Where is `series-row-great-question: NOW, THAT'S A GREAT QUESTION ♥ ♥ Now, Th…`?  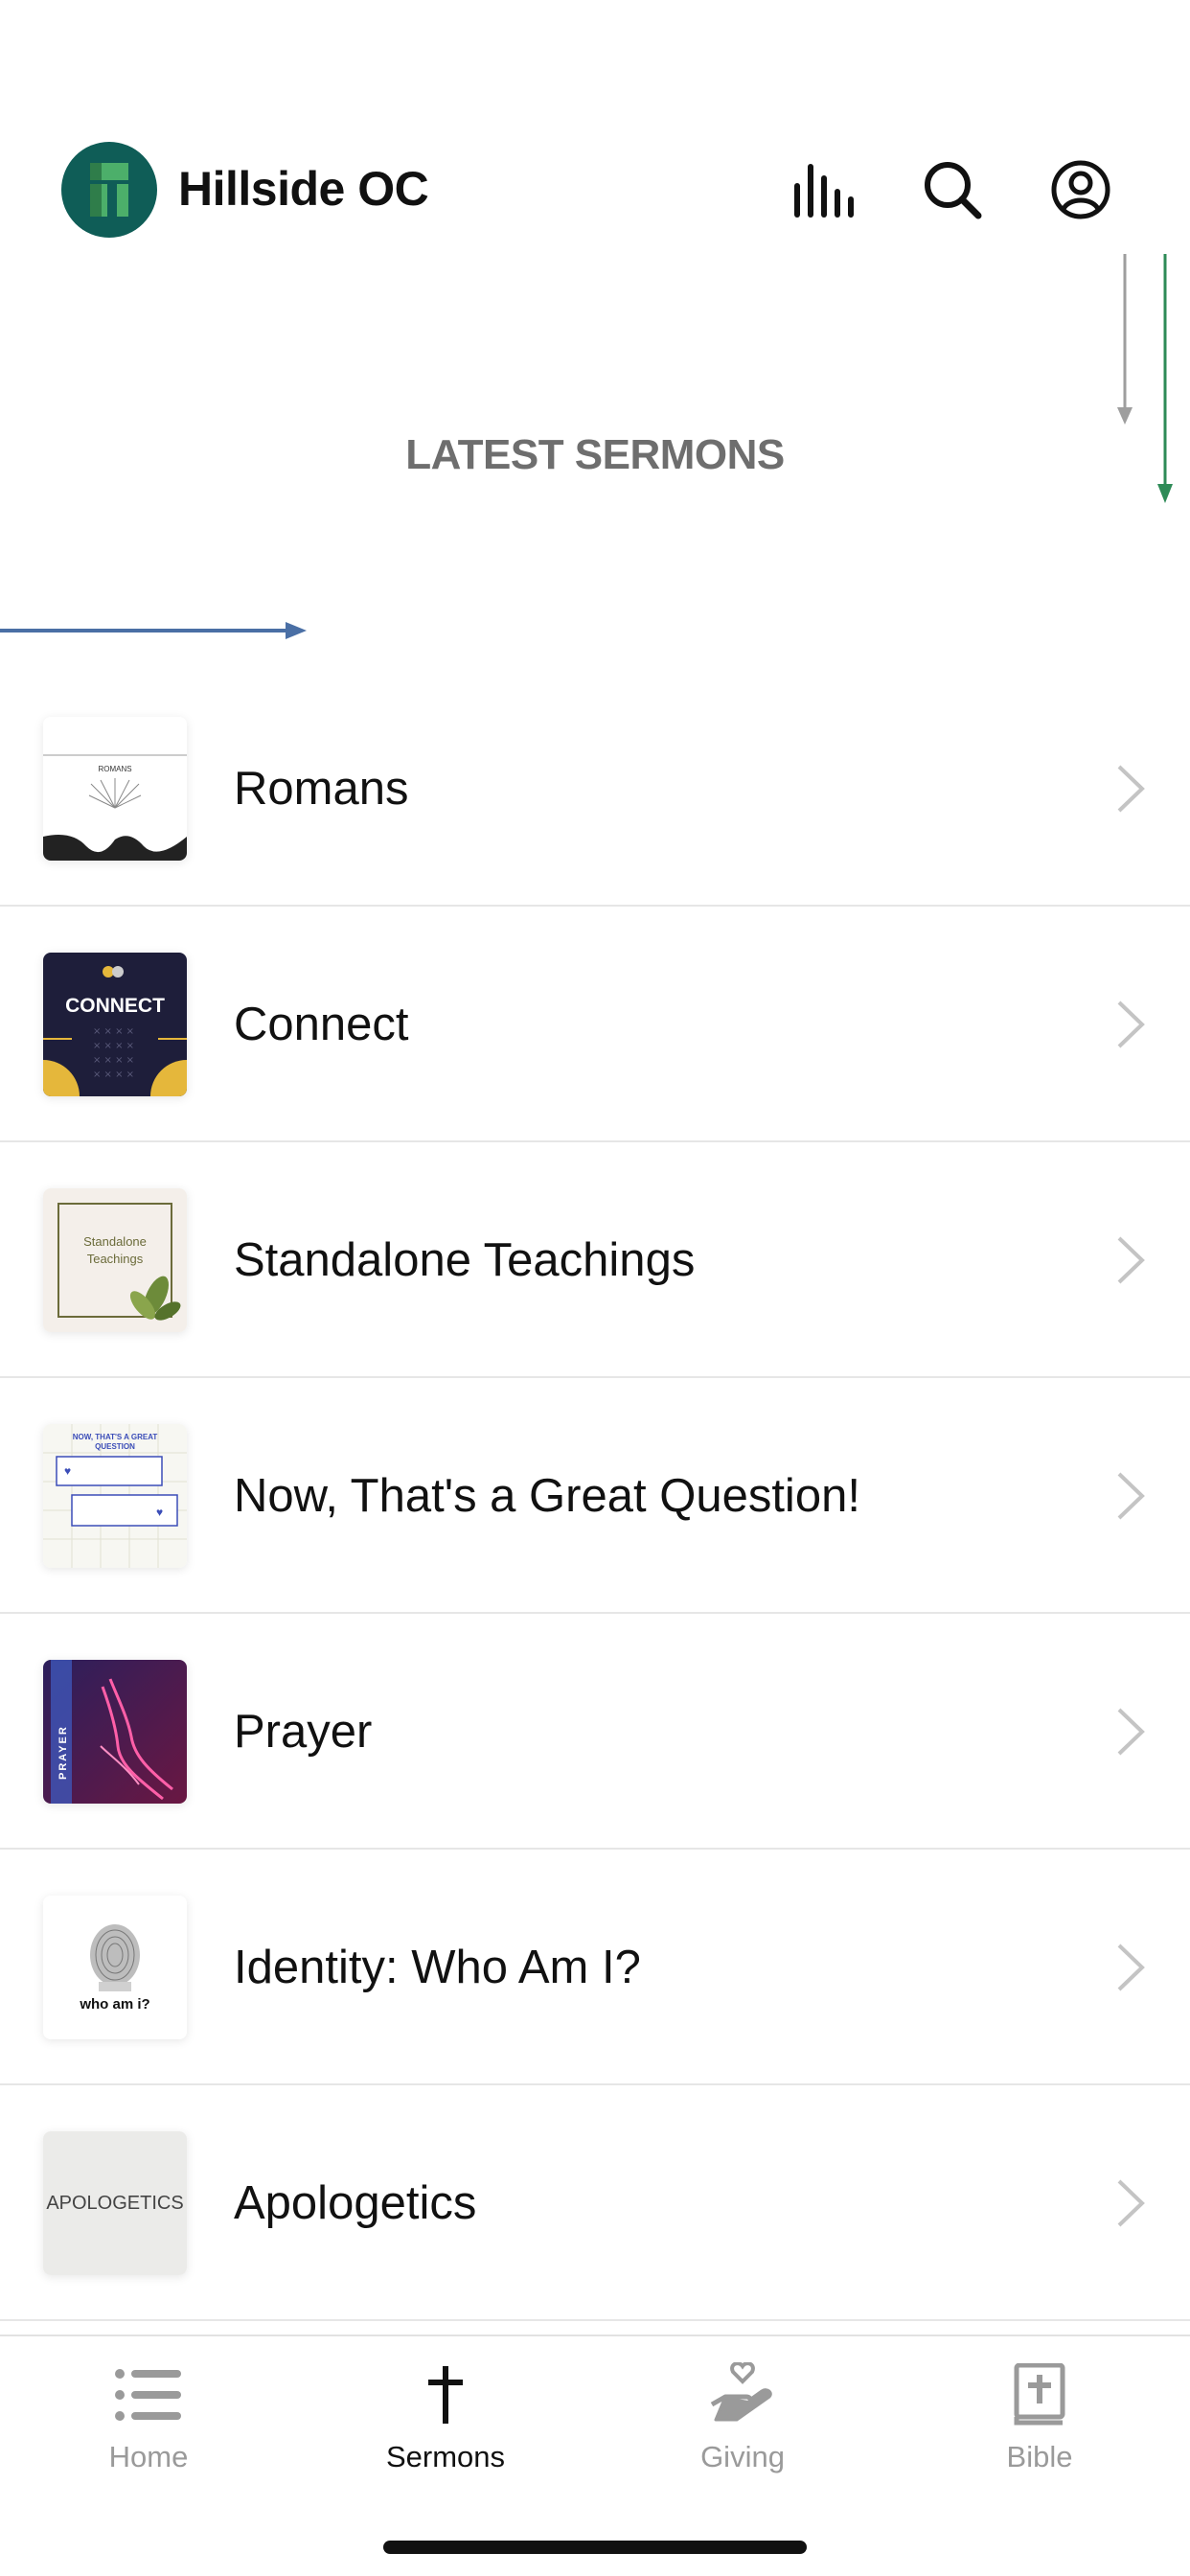 series-row-great-question: NOW, THAT'S A GREAT QUESTION ♥ ♥ Now, Th… is located at coordinates (595, 1496).